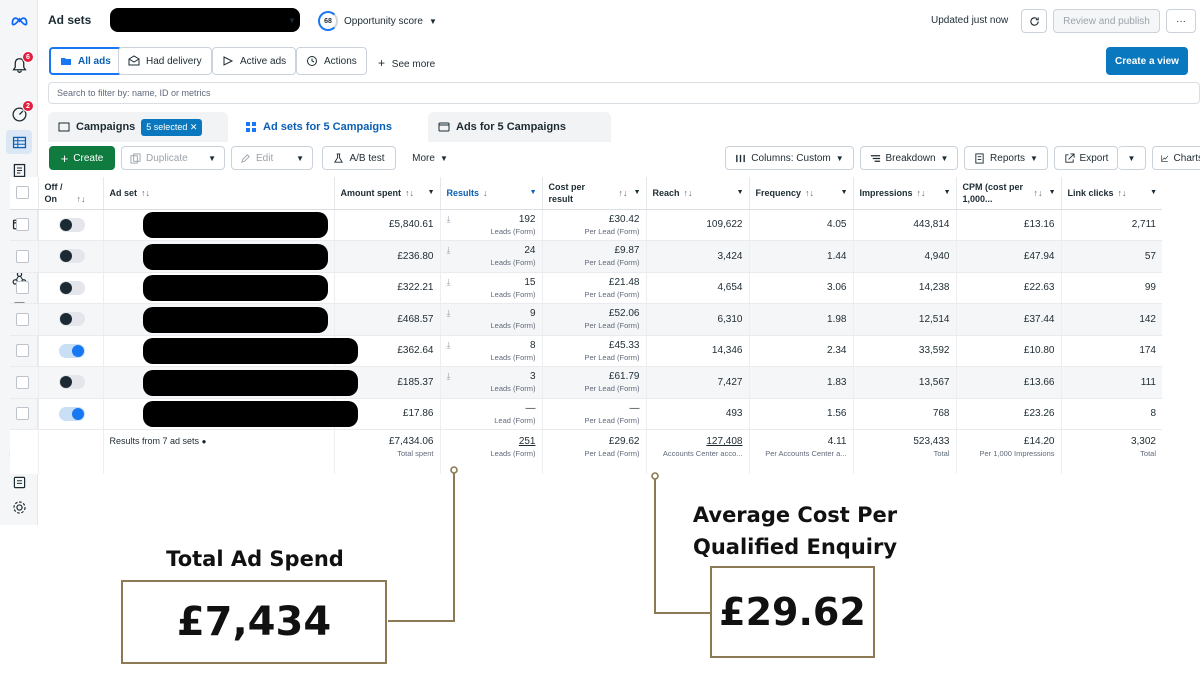  I want to click on settings-gear-icon, so click(19, 507).